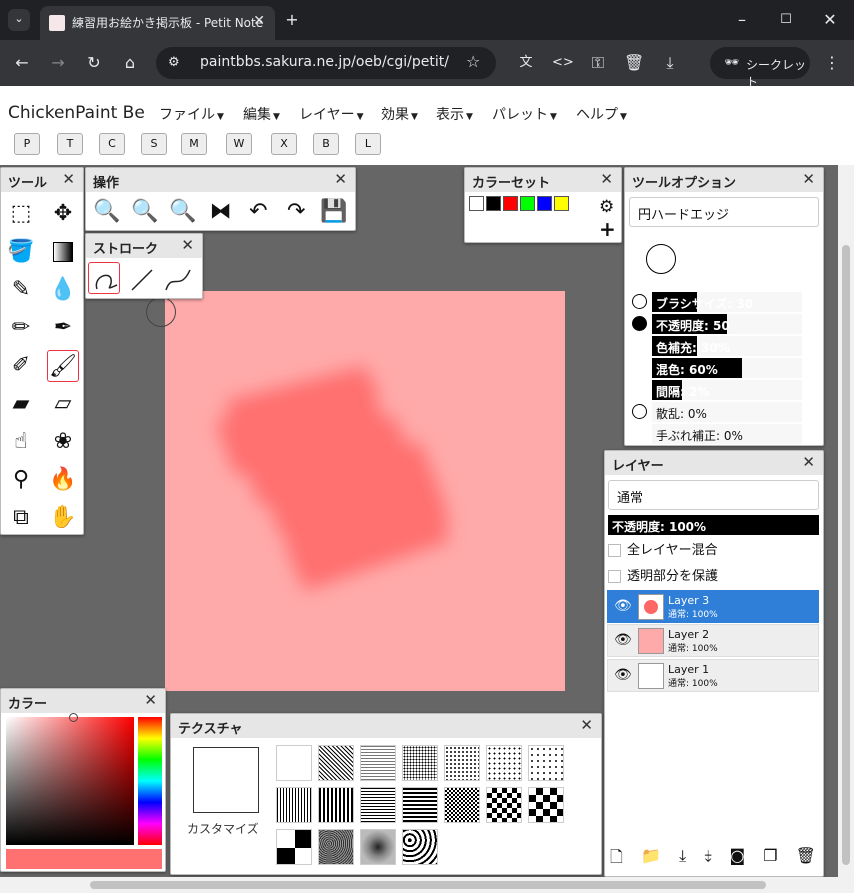  Describe the element at coordinates (140, 278) in the screenshot. I see `line-stroke-icon` at that location.